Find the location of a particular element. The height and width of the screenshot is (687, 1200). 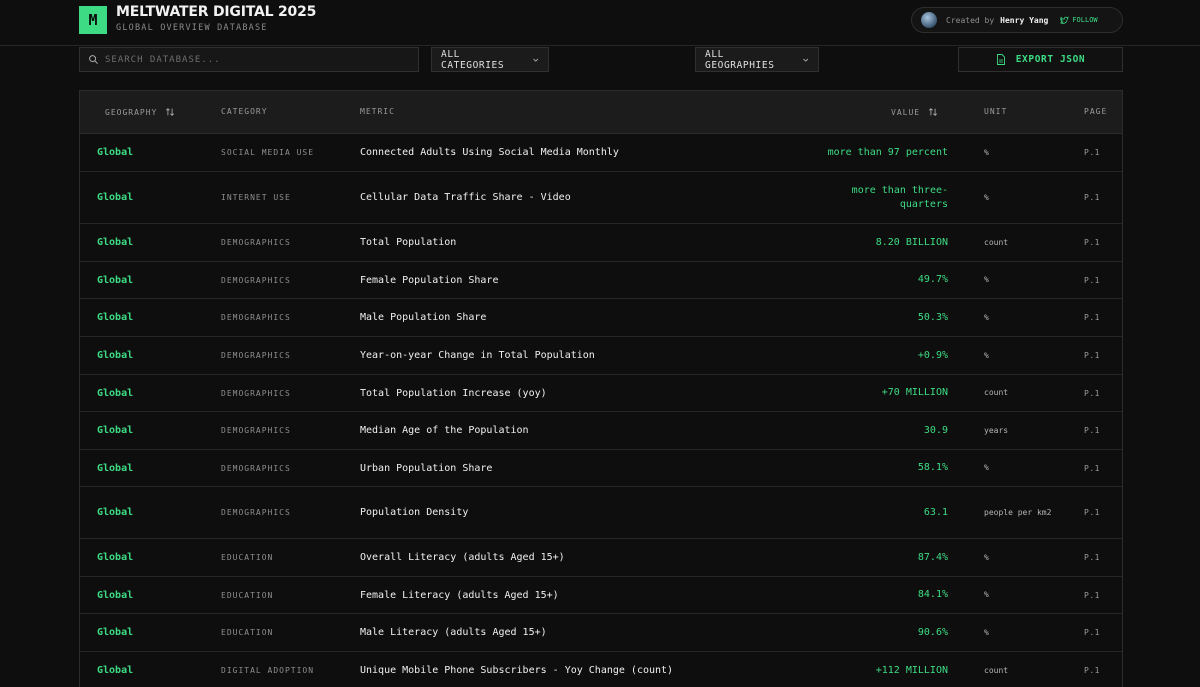

column-header-metric: METRIC is located at coordinates (377, 111).